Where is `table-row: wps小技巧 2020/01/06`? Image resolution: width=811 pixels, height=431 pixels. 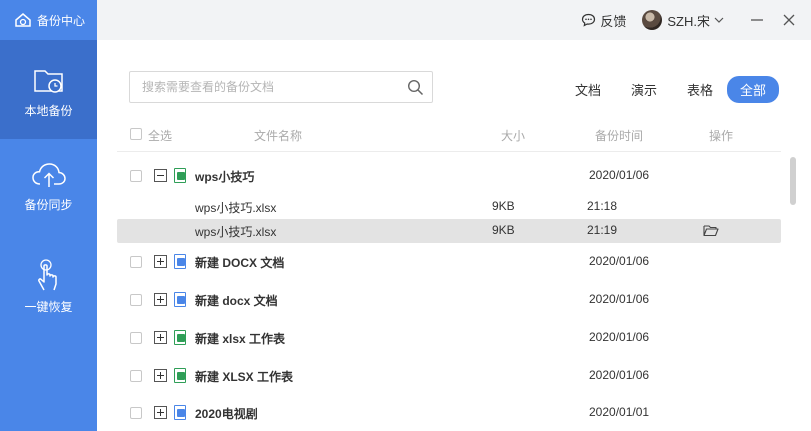 table-row: wps小技巧 2020/01/06 is located at coordinates (449, 176).